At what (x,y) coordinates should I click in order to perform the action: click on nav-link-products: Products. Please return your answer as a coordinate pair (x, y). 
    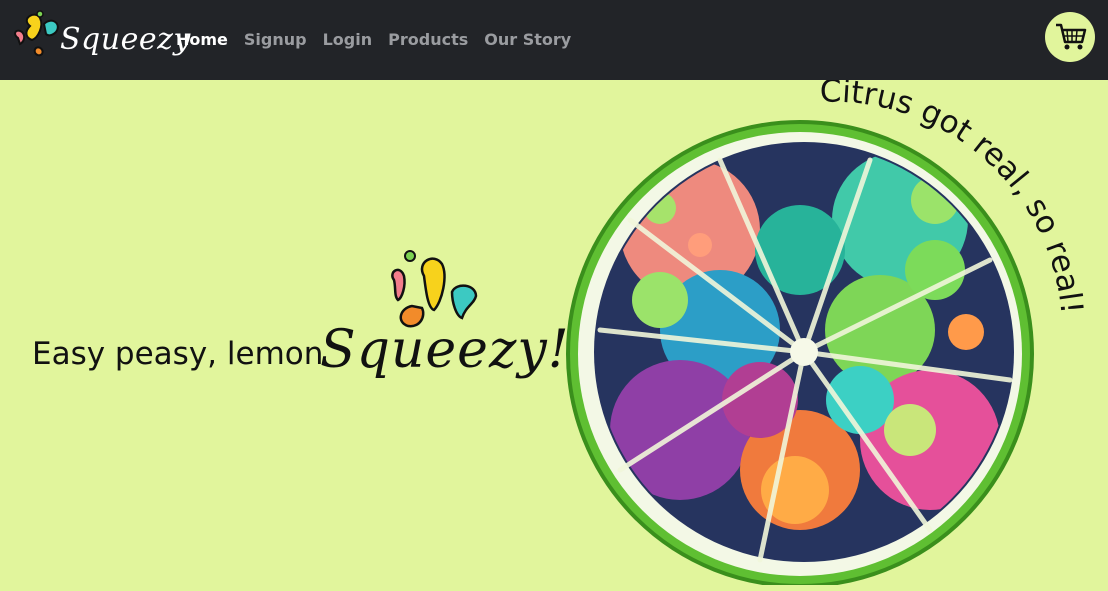
    Looking at the image, I should click on (428, 39).